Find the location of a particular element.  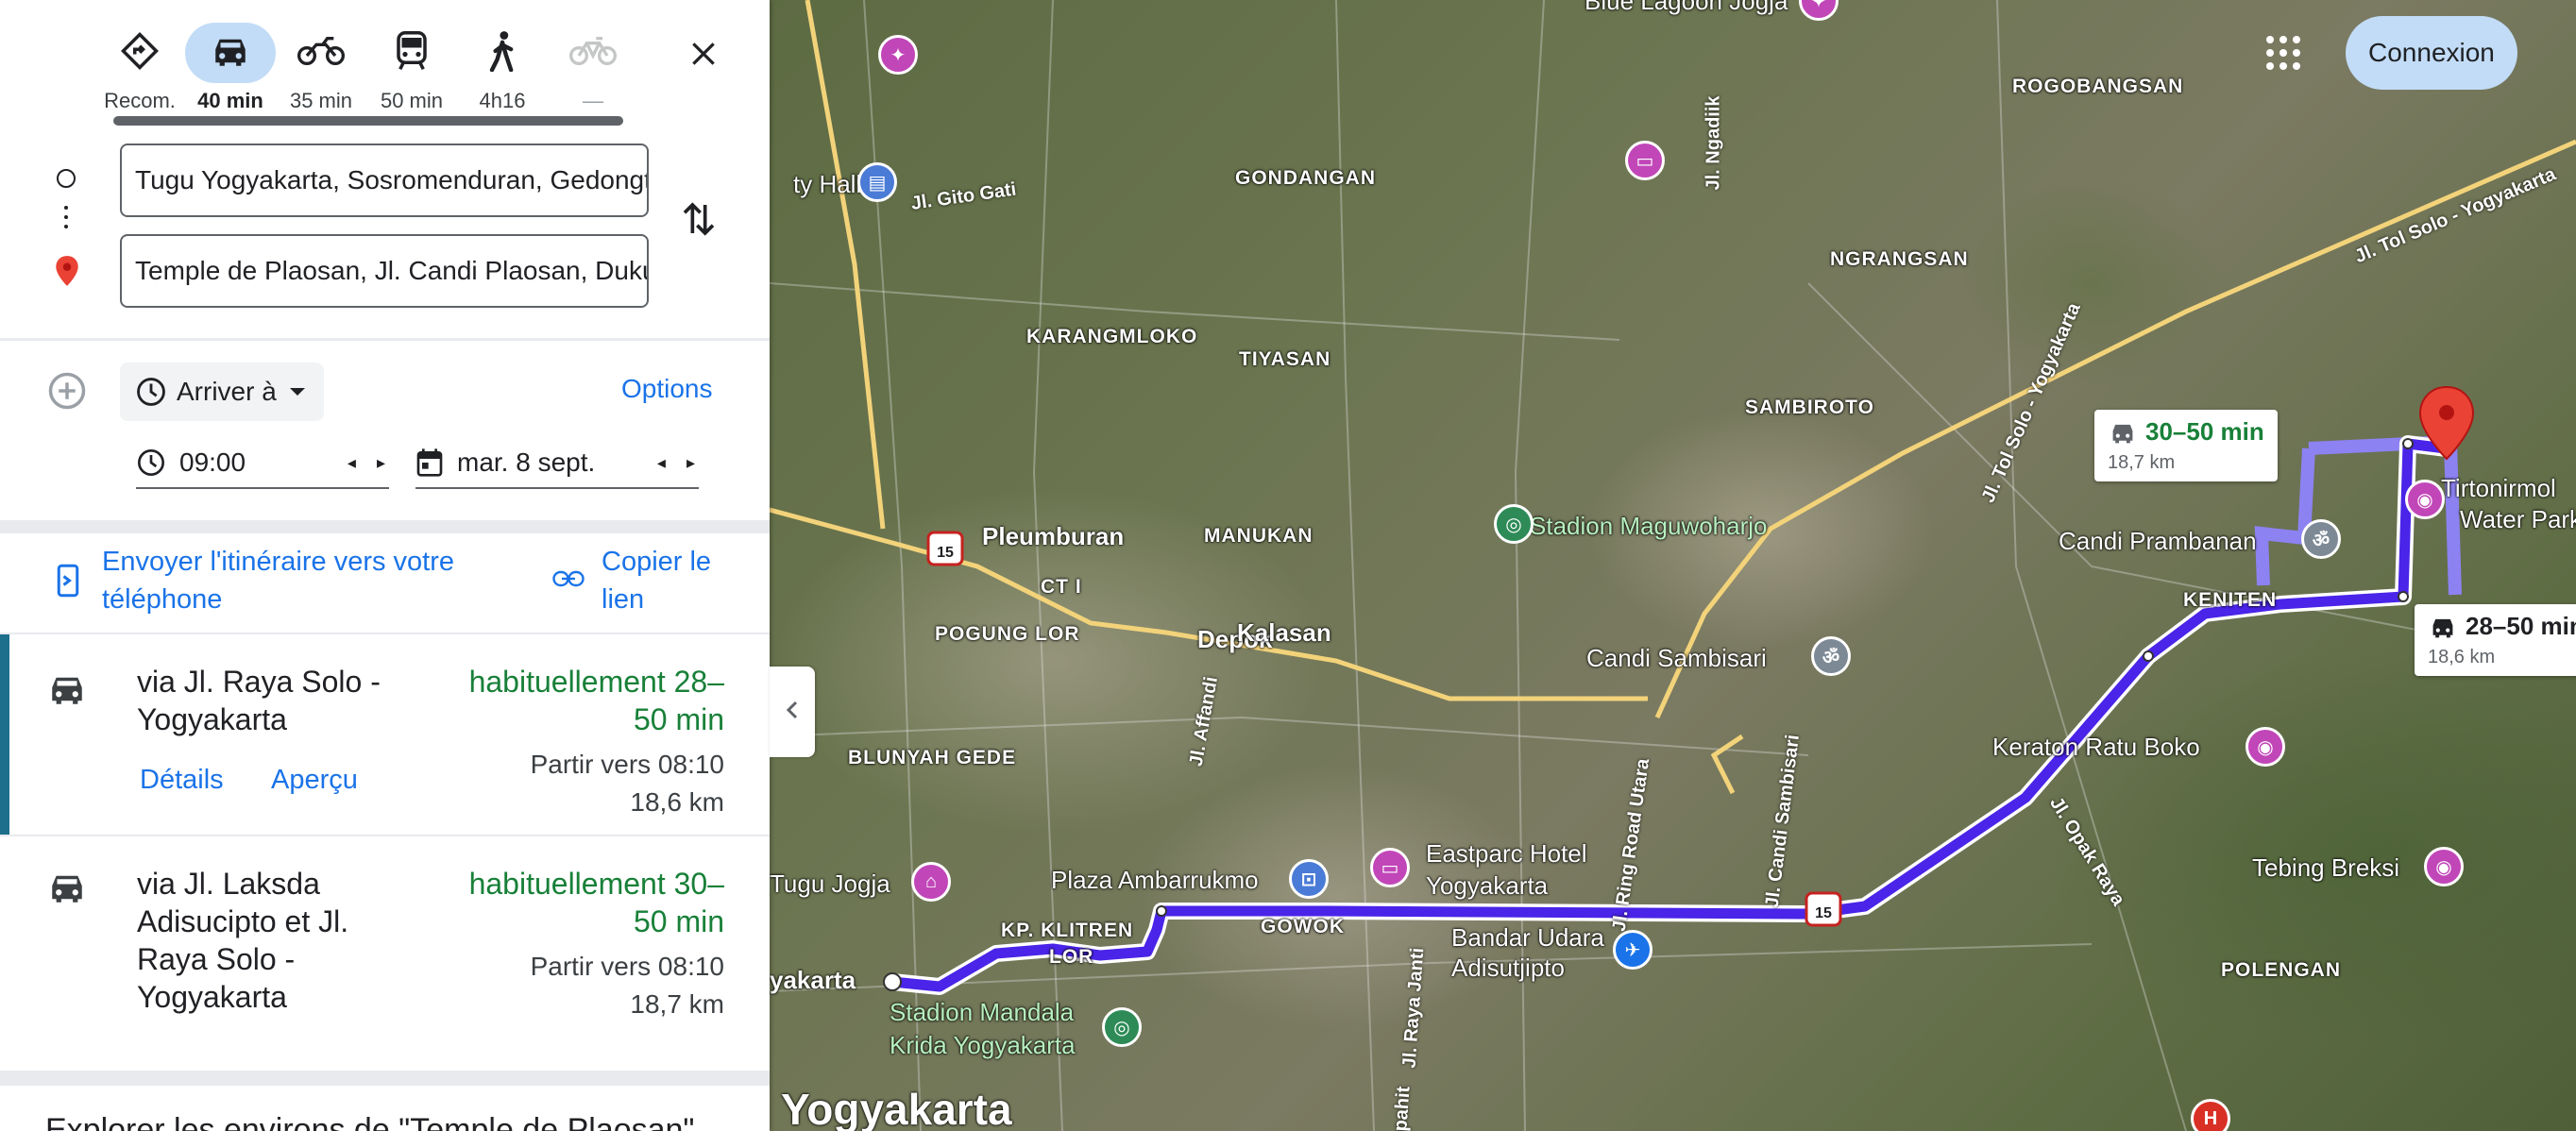

mode-transit: 50 min is located at coordinates (411, 68).